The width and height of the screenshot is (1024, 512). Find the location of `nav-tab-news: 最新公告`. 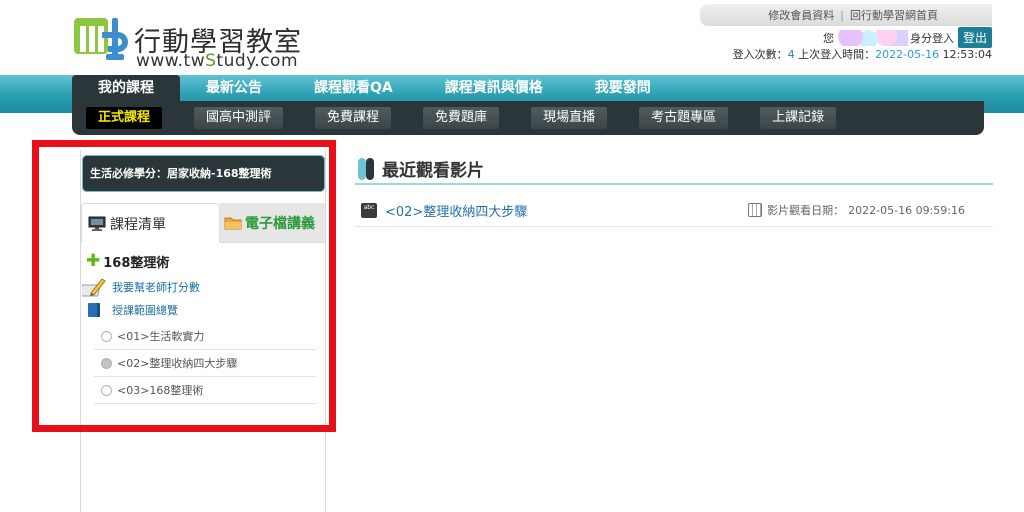

nav-tab-news: 最新公告 is located at coordinates (234, 88).